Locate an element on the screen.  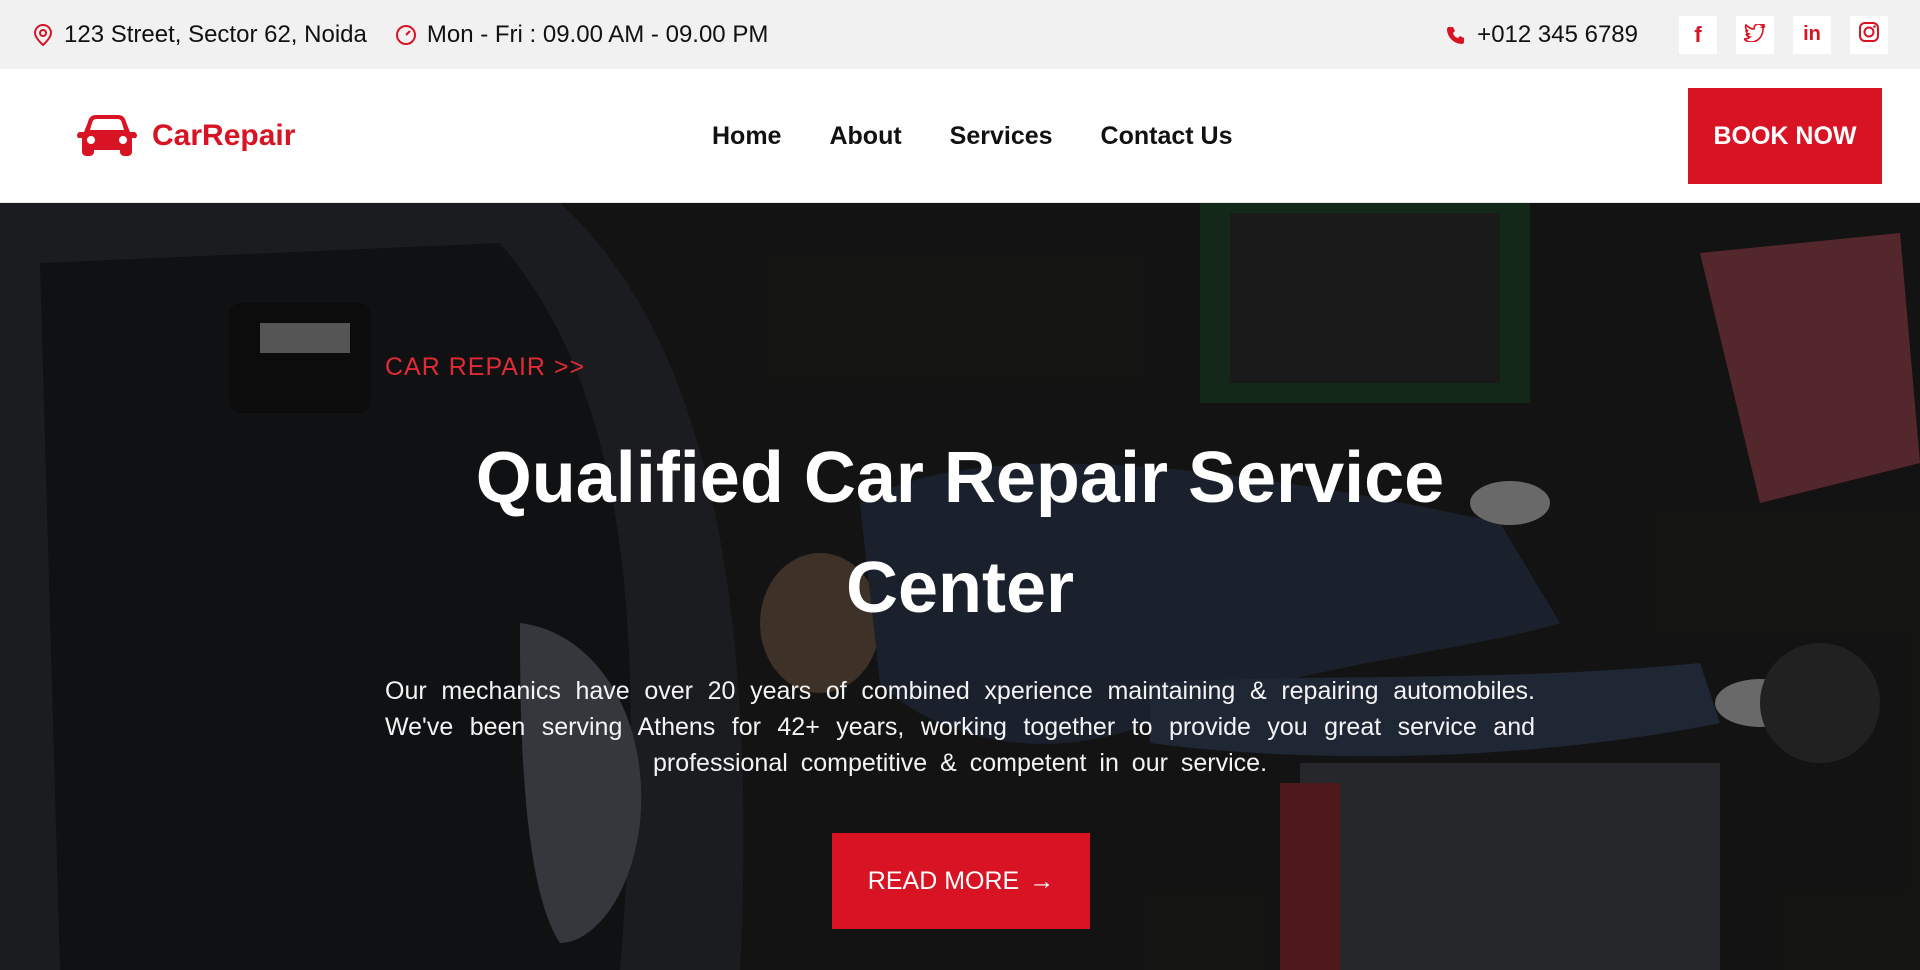
topbar-right: +012 345 6789 f in is located at coordinates (1666, 34).